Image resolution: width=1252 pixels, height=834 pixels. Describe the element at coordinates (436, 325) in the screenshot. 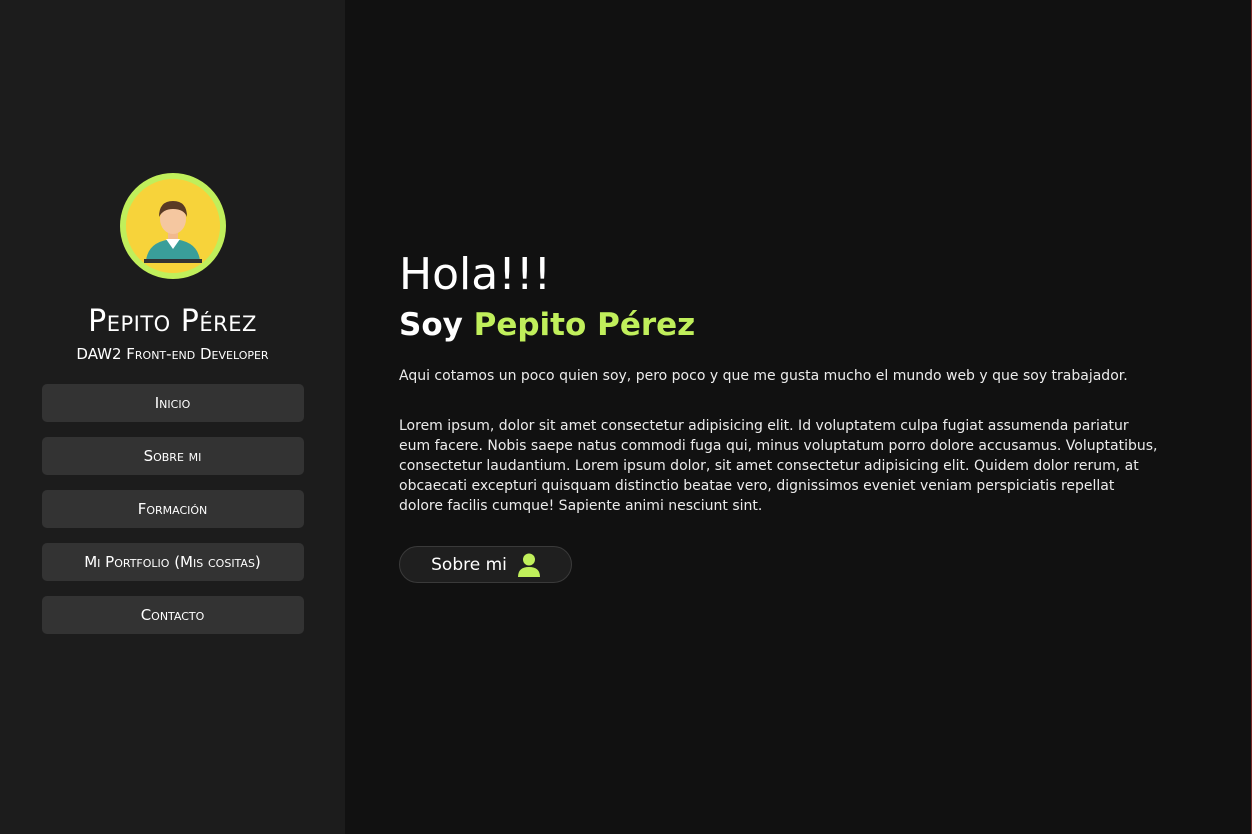

I see `subtitle-prefix: Soy` at that location.